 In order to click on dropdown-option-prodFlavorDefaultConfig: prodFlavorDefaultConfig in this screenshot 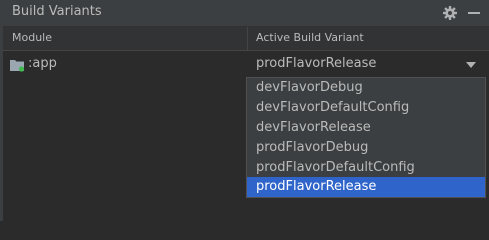, I will do `click(366, 168)`.